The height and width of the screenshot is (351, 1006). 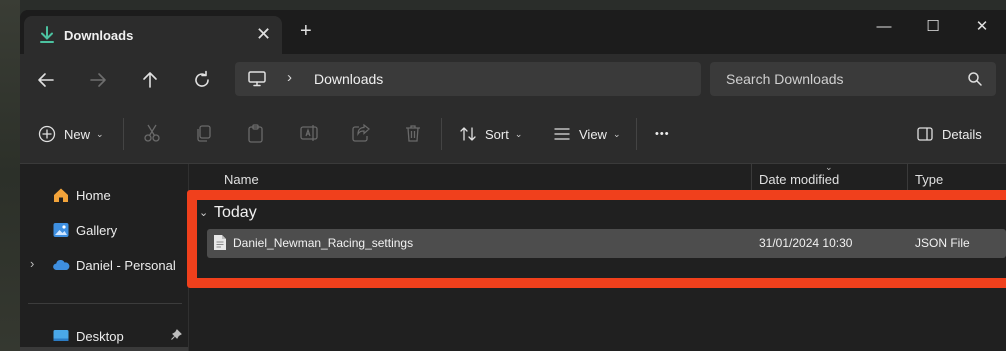 I want to click on tab-downloads: Downloads ✕, so click(x=153, y=35).